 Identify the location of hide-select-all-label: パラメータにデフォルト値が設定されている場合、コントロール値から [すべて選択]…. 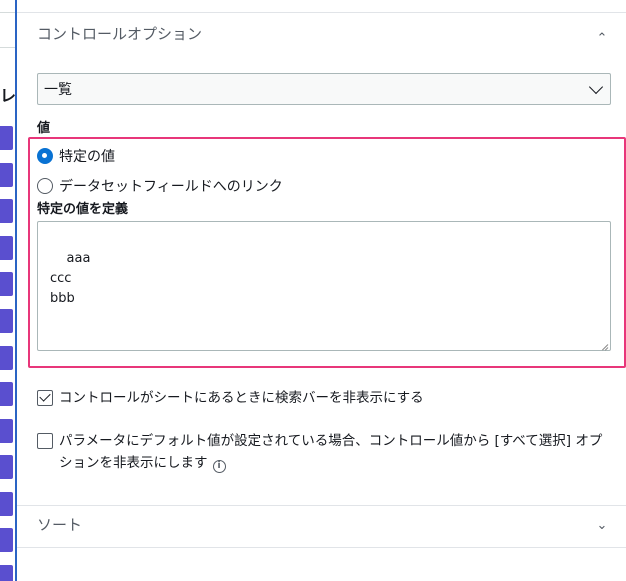
(331, 452).